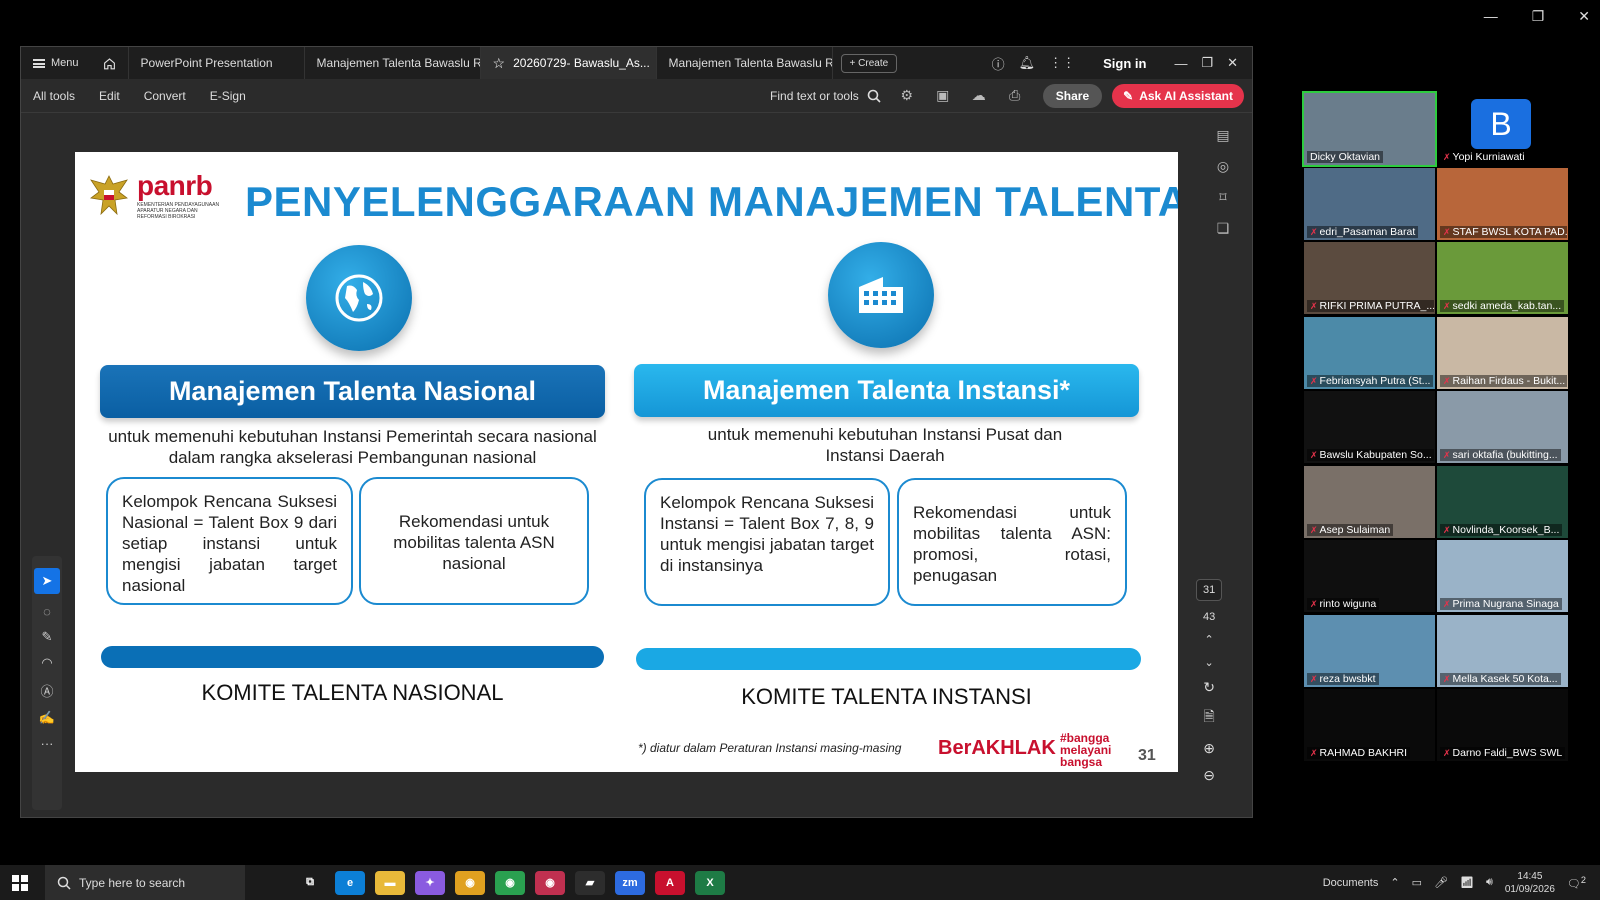  What do you see at coordinates (943, 96) in the screenshot?
I see `save-icon: ▣` at bounding box center [943, 96].